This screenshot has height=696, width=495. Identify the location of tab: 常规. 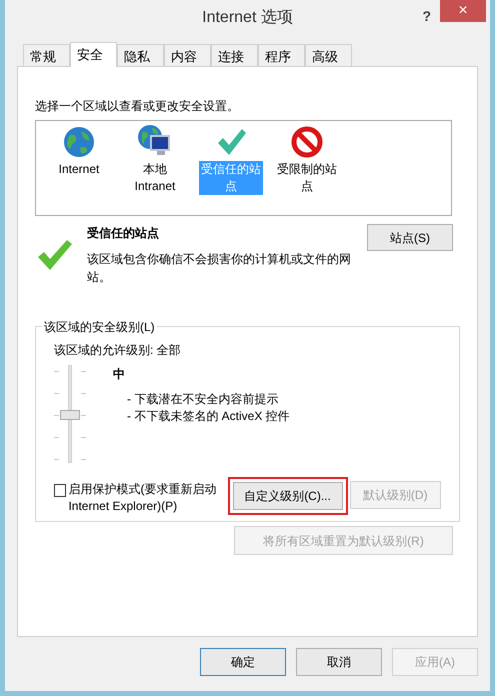
(46, 55).